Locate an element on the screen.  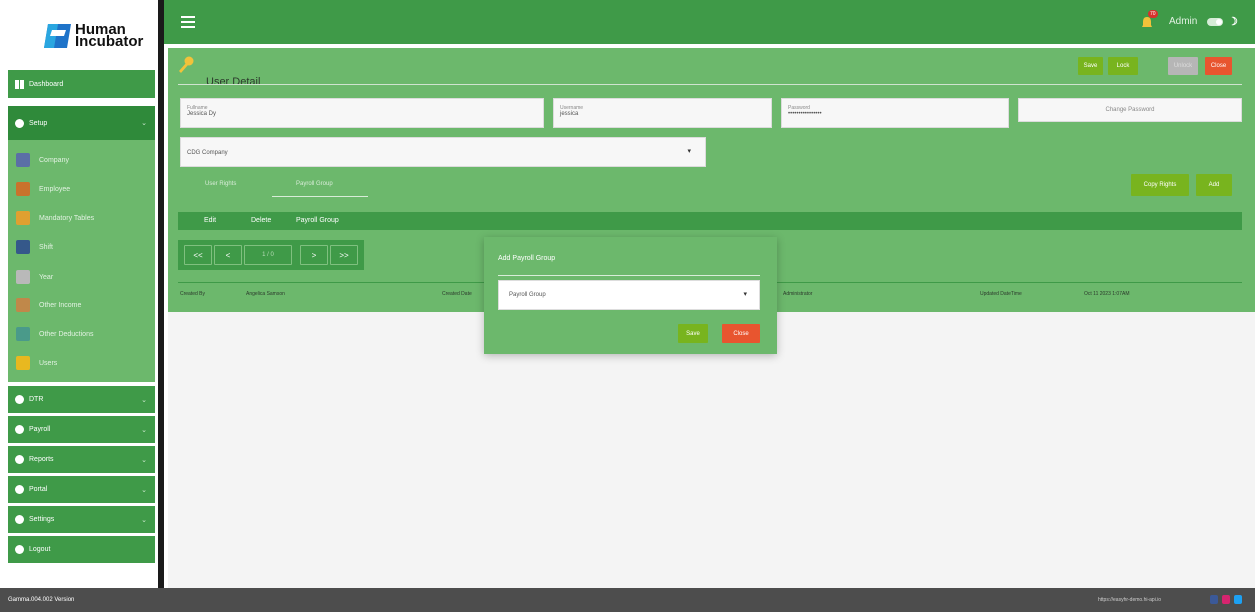
instagram-icon is located at coordinates (1226, 599).